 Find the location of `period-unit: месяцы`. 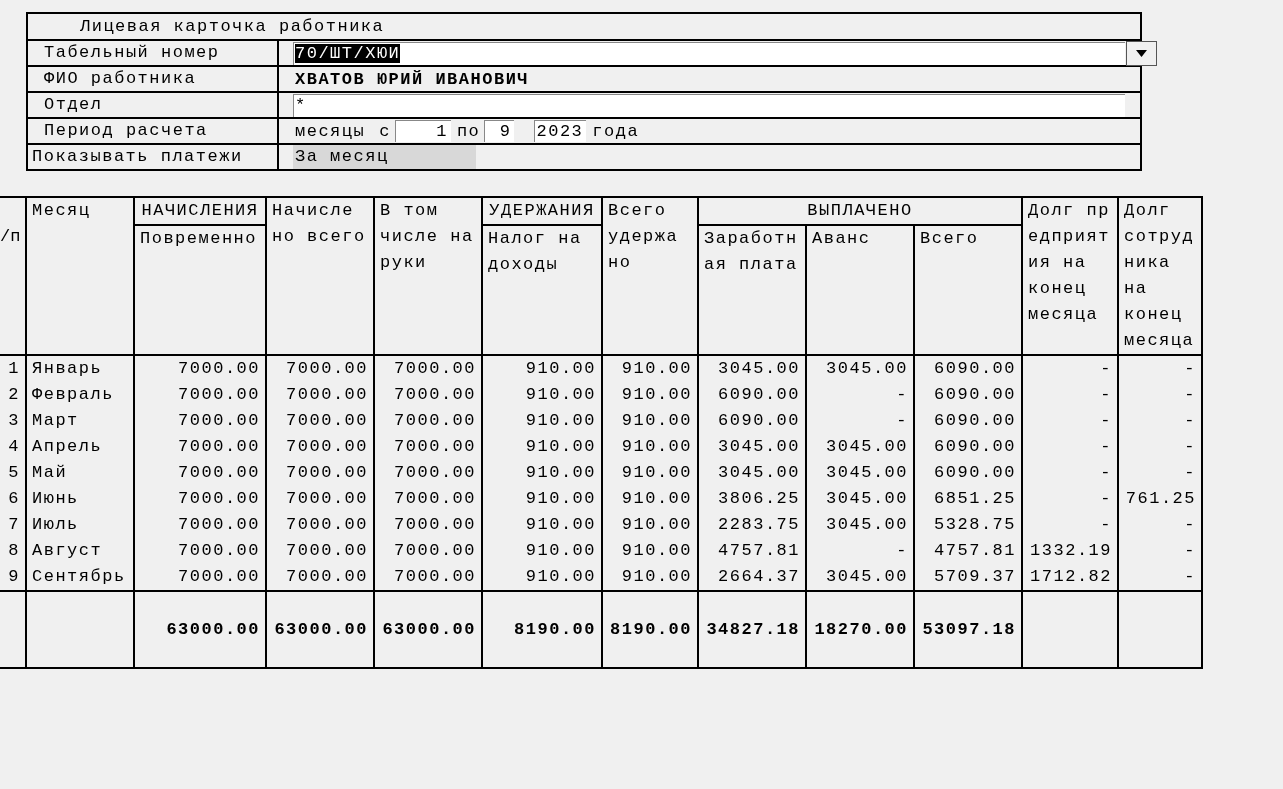

period-unit: месяцы is located at coordinates (330, 131).